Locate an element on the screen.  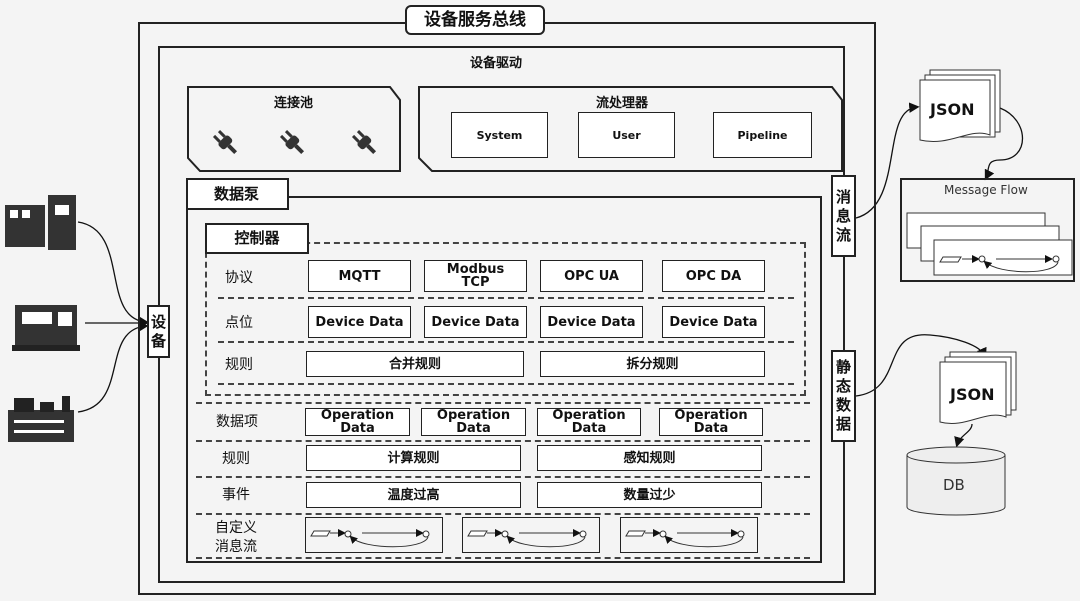
tag-char: 数 is located at coordinates (843, 405).